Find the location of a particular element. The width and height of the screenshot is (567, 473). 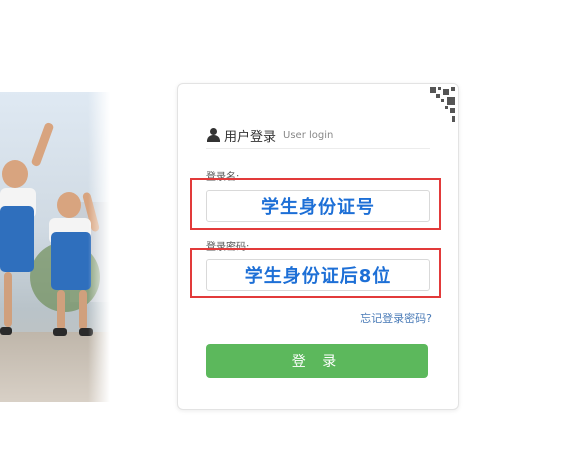

header-title: 用户登录 is located at coordinates (250, 137).